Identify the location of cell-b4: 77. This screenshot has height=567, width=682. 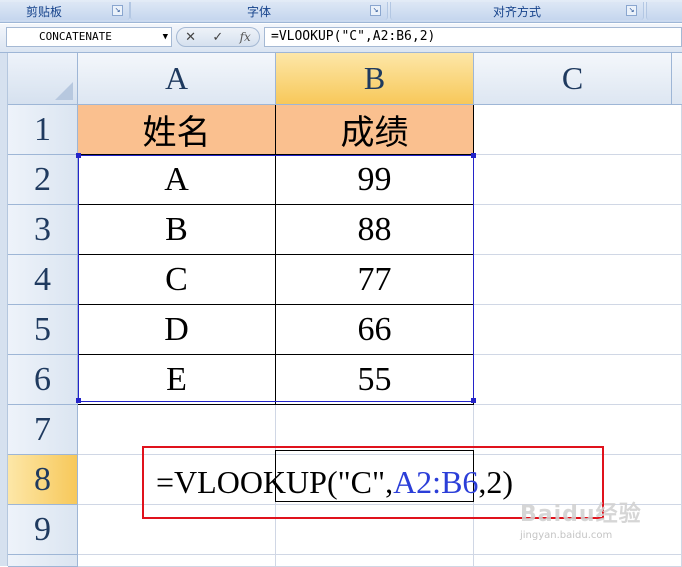
(375, 280).